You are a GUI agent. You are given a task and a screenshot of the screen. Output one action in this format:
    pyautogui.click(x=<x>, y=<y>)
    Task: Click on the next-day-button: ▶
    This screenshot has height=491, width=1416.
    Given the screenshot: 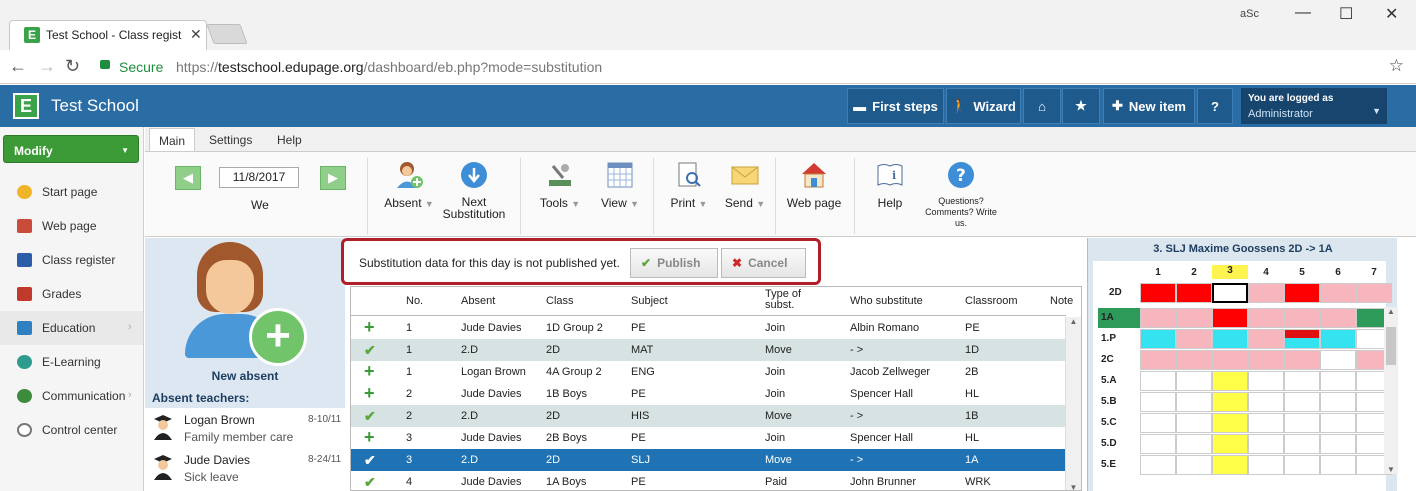 What is the action you would take?
    pyautogui.click(x=333, y=178)
    